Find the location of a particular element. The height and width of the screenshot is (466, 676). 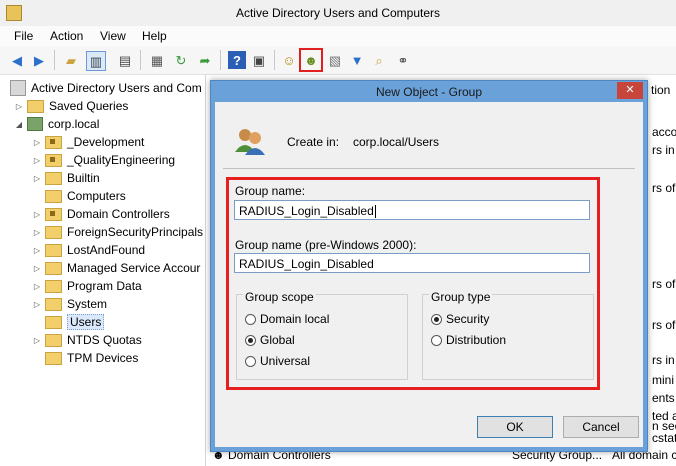

group-name-input: RADIUS_Login_Disabled is located at coordinates (412, 210).